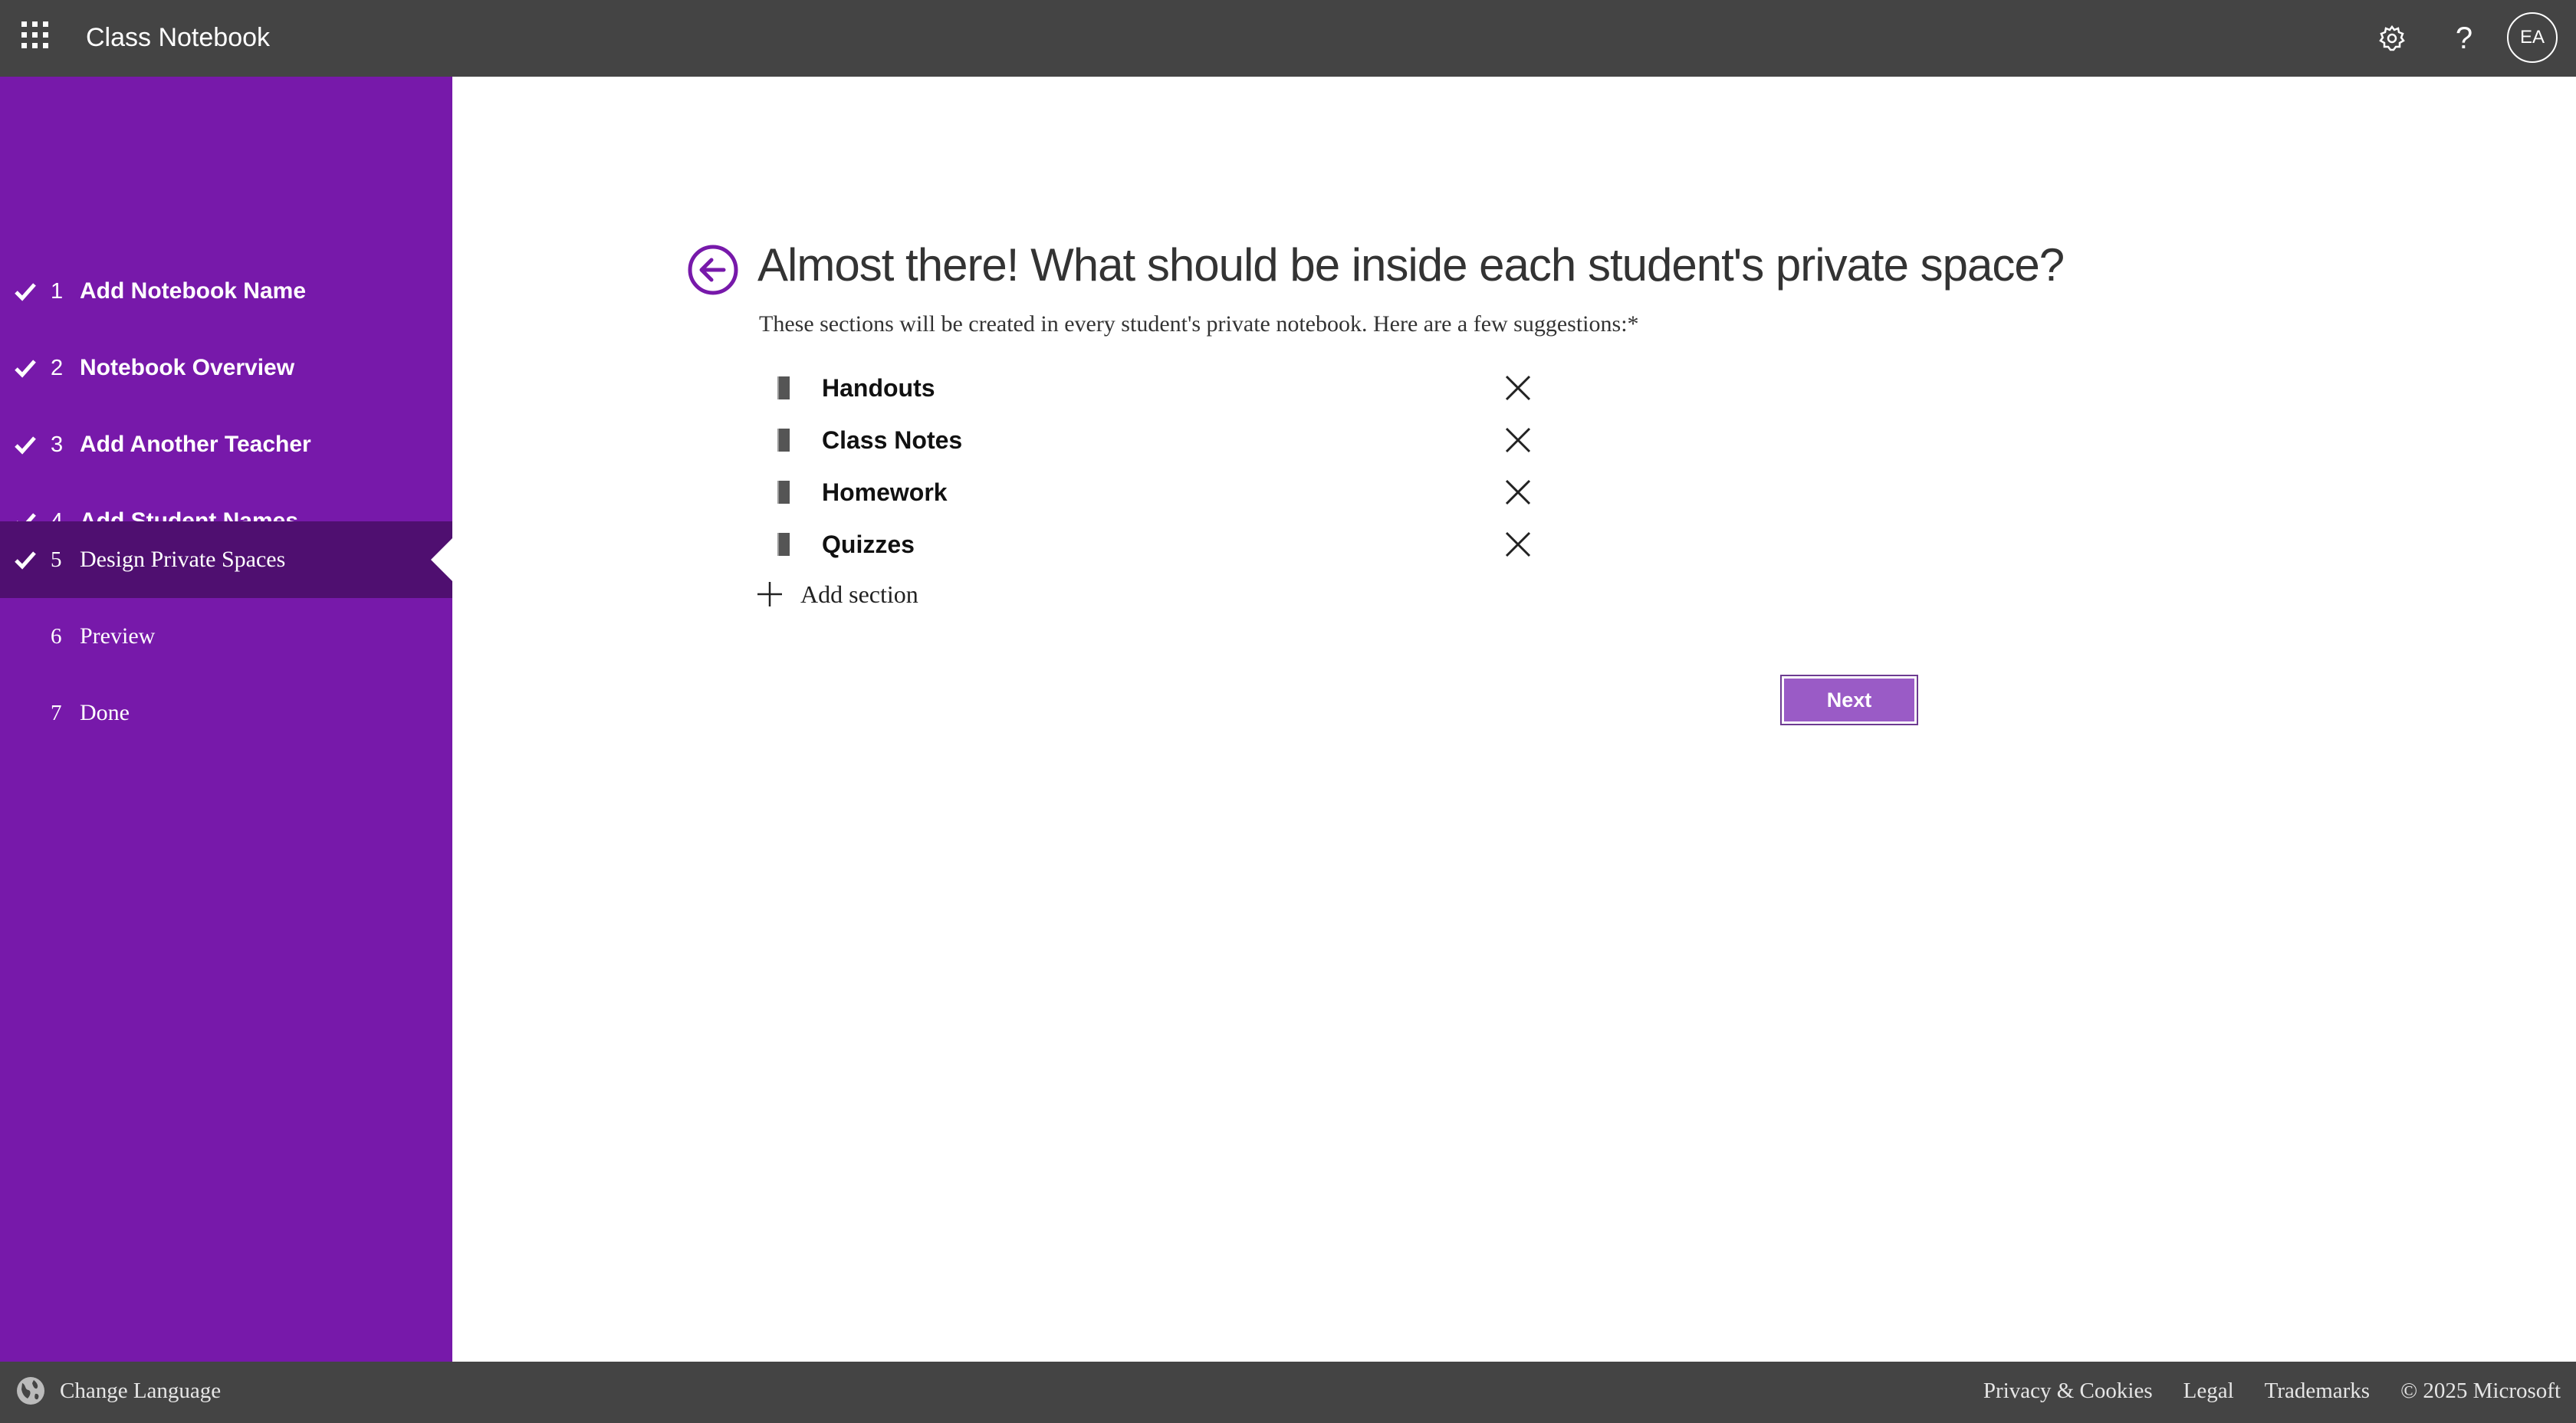  Describe the element at coordinates (187, 367) in the screenshot. I see `step-label: Notebook Overview` at that location.